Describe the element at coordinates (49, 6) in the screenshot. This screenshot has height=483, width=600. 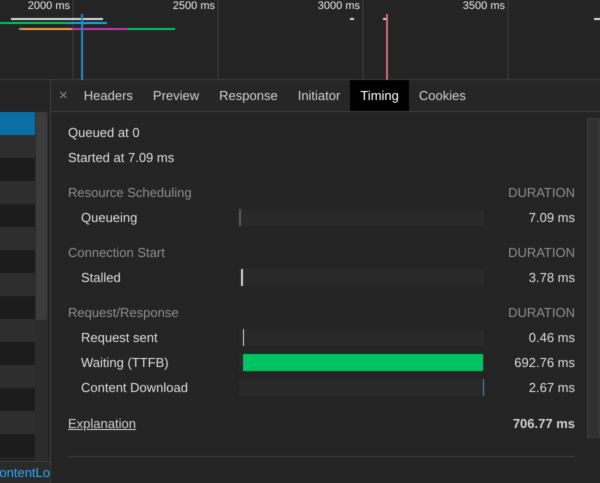
I see `time-tick-label: 2000 ms` at that location.